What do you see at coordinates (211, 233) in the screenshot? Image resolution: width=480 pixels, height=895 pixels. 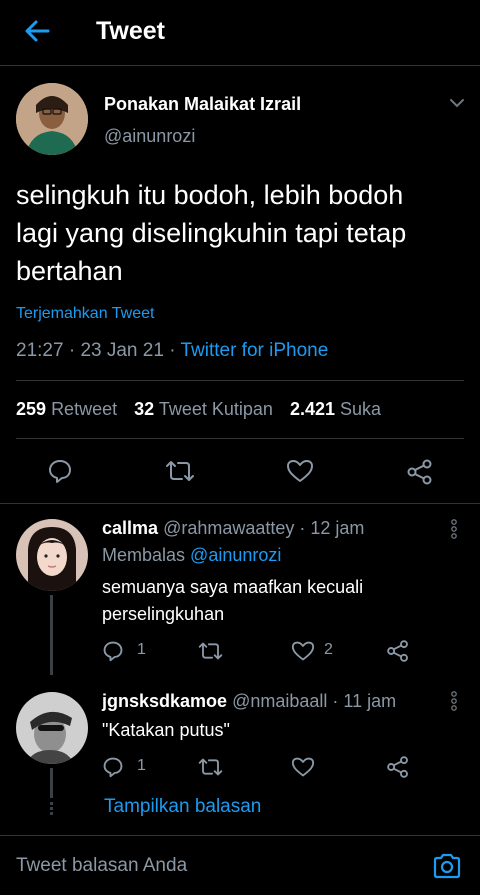 I see `tweet-text-line: lagi yang diselingkuhin tapi tetap` at bounding box center [211, 233].